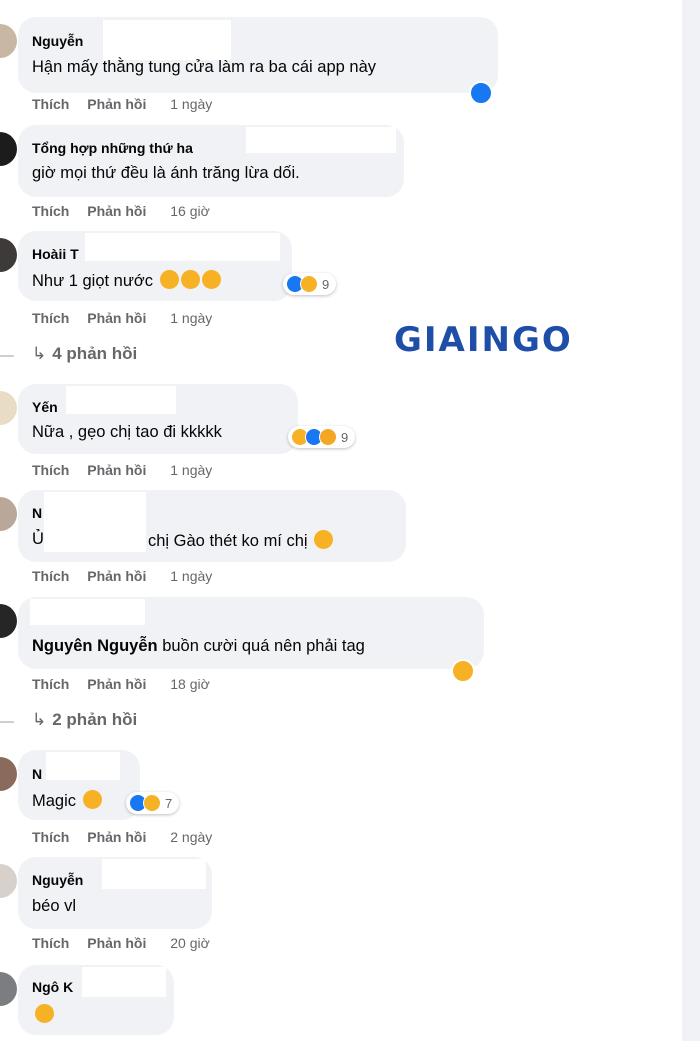 This screenshot has height=1041, width=700. Describe the element at coordinates (190, 211) in the screenshot. I see `timestamp: 16 giờ` at that location.